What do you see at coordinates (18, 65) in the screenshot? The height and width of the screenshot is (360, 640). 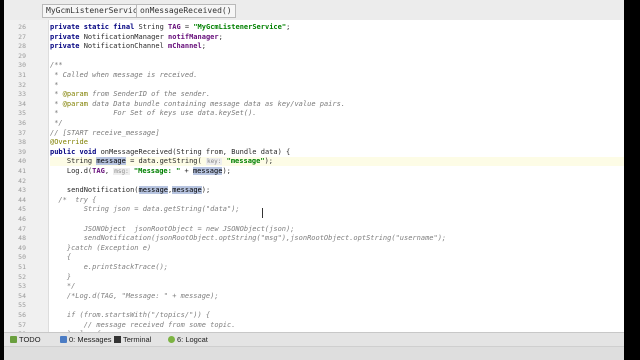 I see `line-number: 30` at bounding box center [18, 65].